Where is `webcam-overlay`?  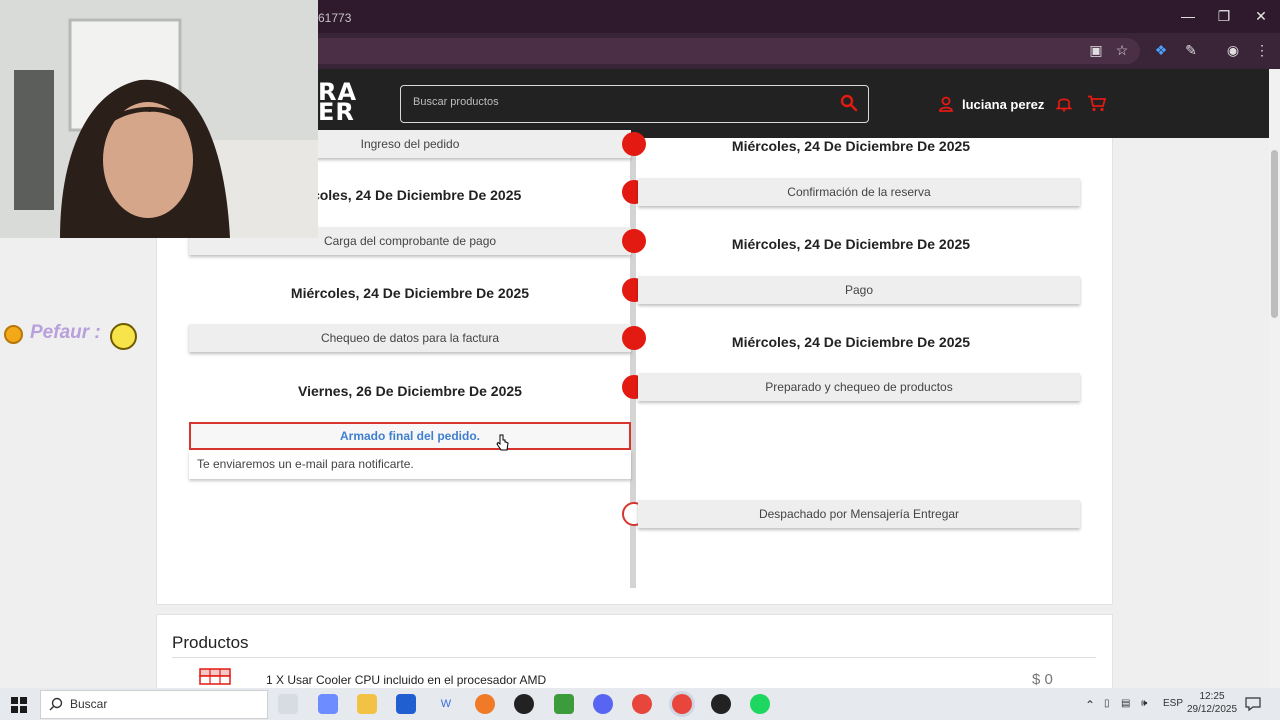 webcam-overlay is located at coordinates (159, 119).